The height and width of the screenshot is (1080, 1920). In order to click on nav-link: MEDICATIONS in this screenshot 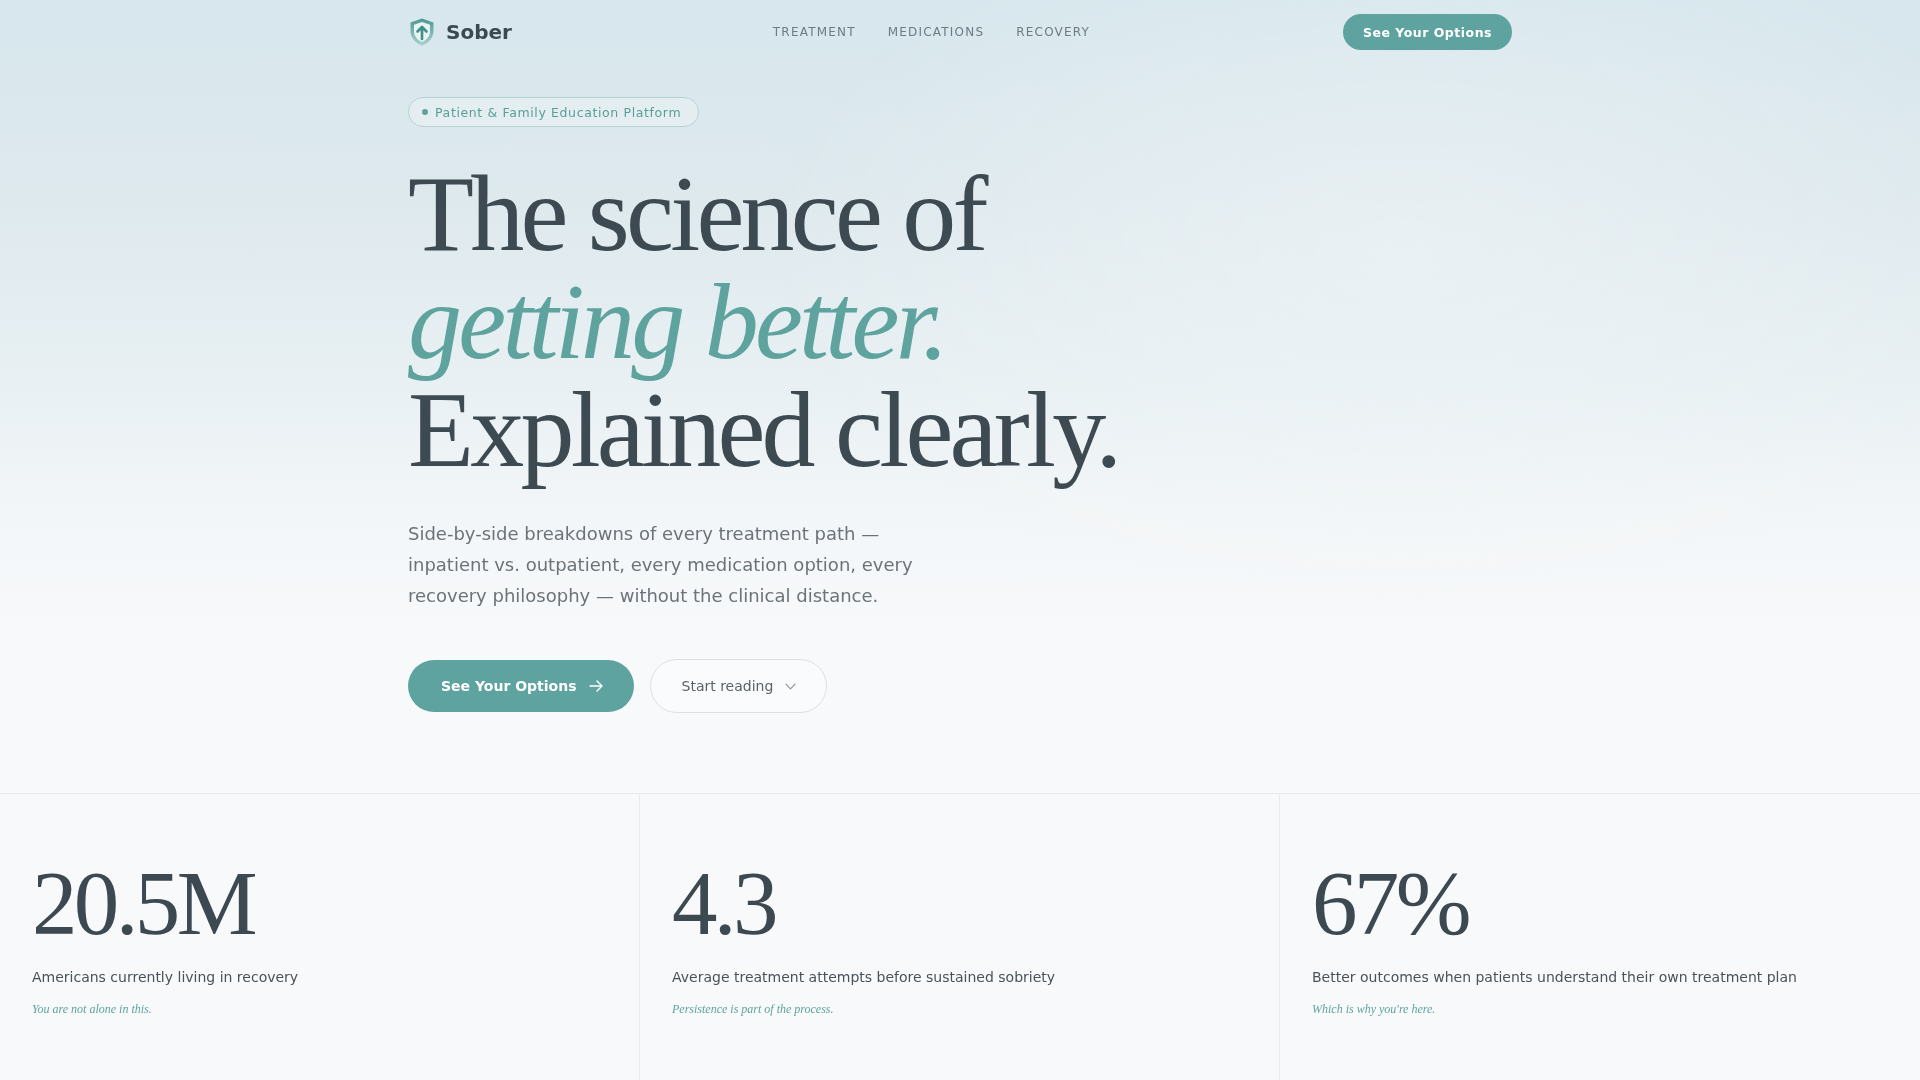, I will do `click(936, 32)`.